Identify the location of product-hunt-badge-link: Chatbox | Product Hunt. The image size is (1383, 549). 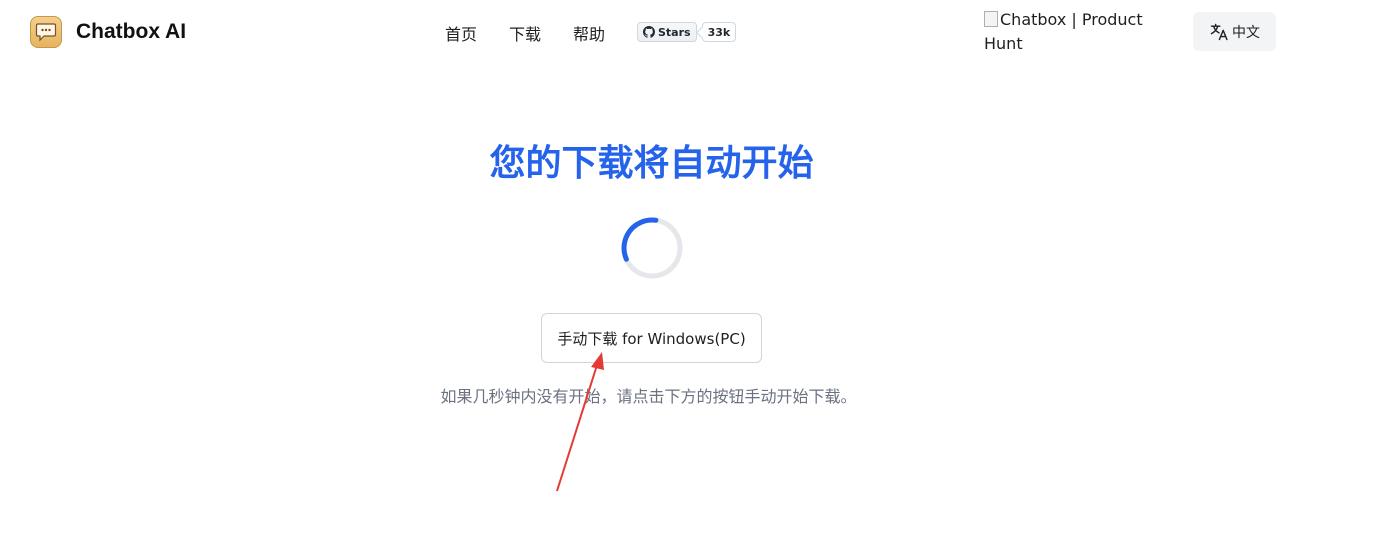
(1079, 32).